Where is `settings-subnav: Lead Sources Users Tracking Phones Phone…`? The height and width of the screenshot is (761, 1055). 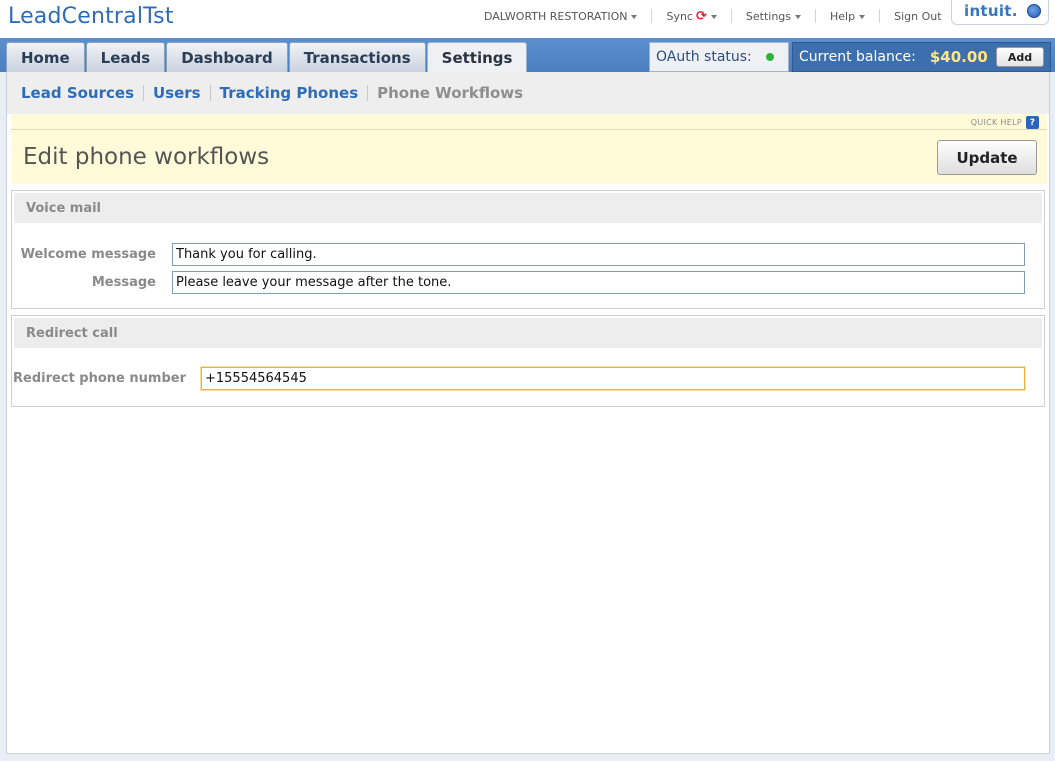
settings-subnav: Lead Sources Users Tracking Phones Phone… is located at coordinates (528, 93).